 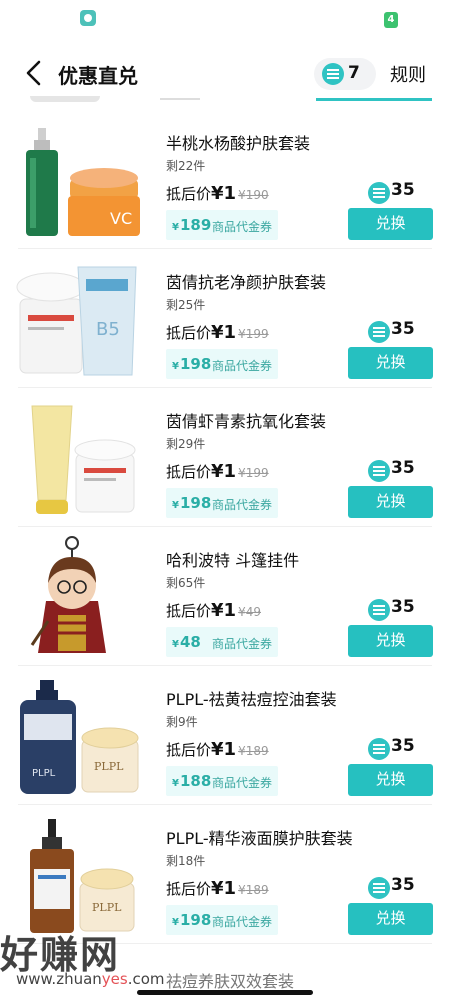 I want to click on product-name: 哈利波特 斗篷挂件, so click(x=233, y=560).